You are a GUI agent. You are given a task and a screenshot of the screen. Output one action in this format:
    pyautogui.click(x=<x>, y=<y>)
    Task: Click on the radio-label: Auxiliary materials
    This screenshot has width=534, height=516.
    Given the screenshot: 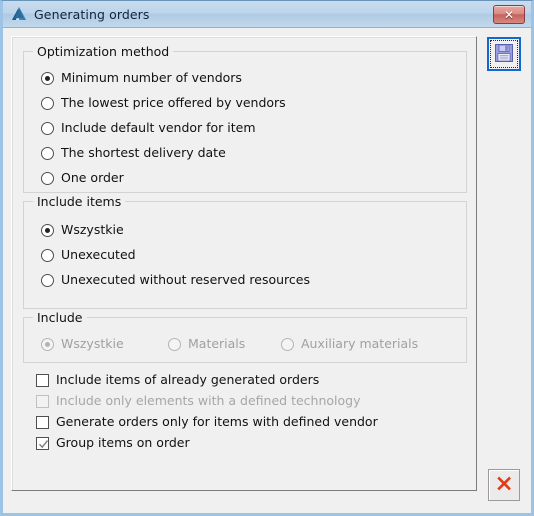 What is the action you would take?
    pyautogui.click(x=360, y=343)
    